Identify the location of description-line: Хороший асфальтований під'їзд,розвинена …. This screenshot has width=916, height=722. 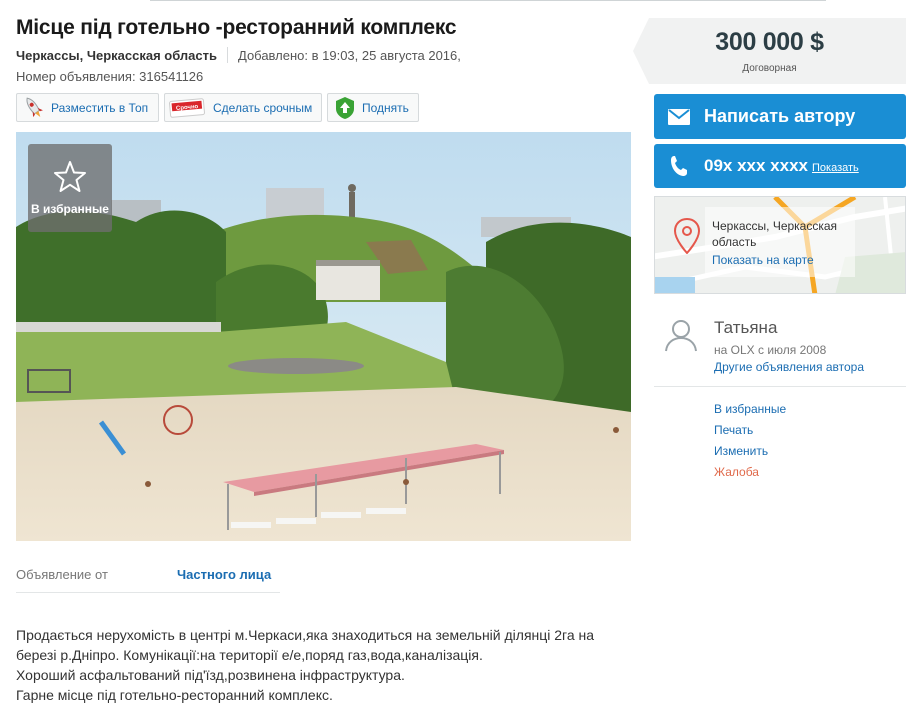
(210, 675).